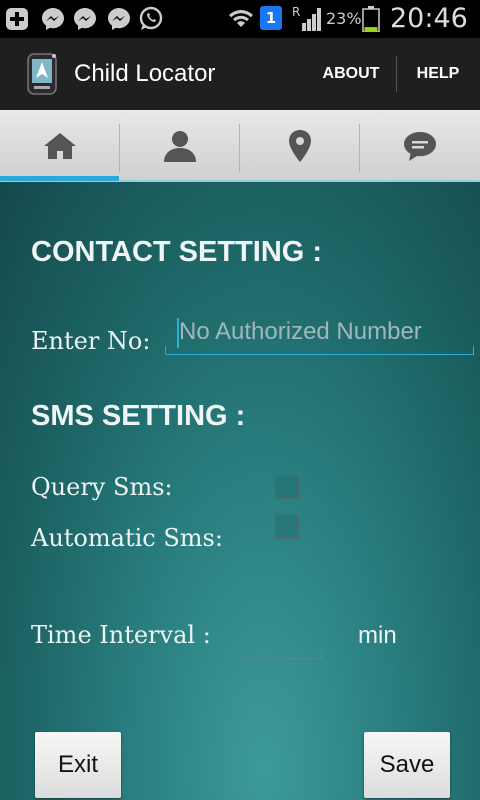 The width and height of the screenshot is (480, 800). I want to click on person-icon, so click(179, 146).